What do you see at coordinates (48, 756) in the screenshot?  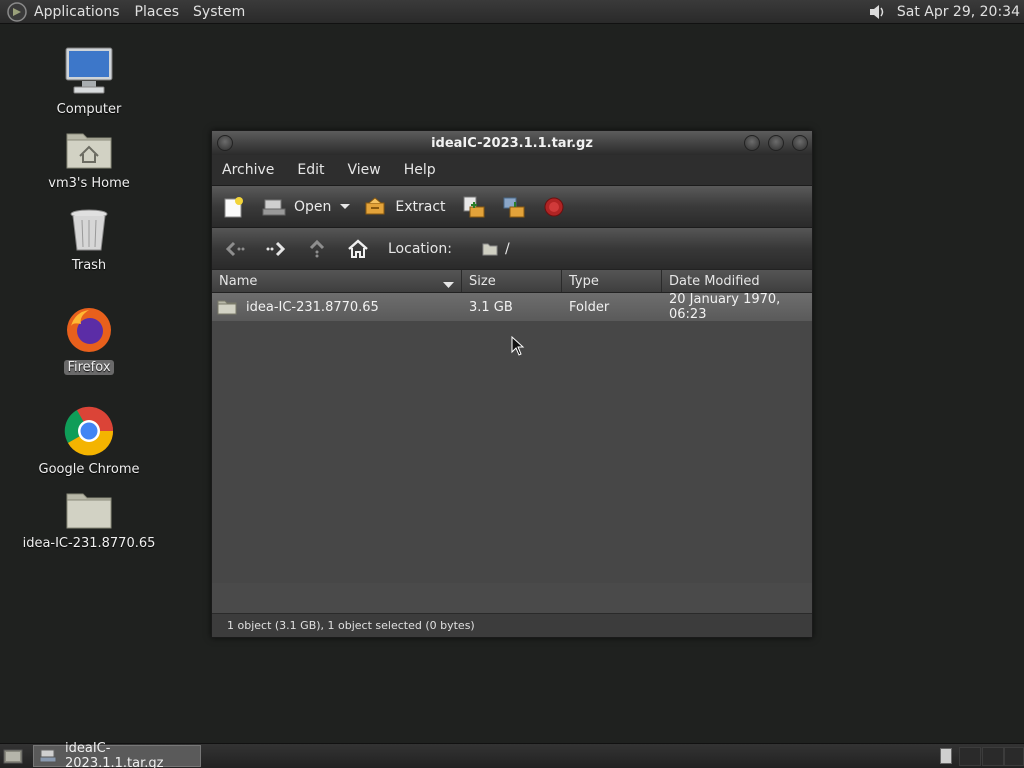 I see `archive-app-icon` at bounding box center [48, 756].